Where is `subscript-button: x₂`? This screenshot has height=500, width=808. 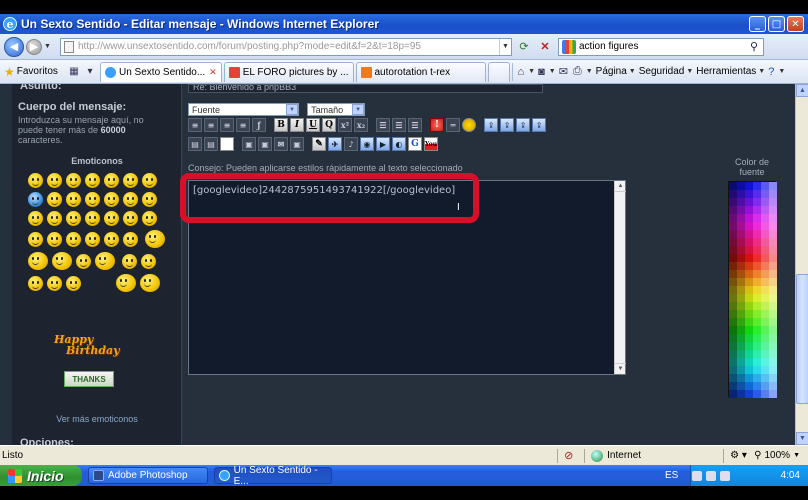 subscript-button: x₂ is located at coordinates (361, 125).